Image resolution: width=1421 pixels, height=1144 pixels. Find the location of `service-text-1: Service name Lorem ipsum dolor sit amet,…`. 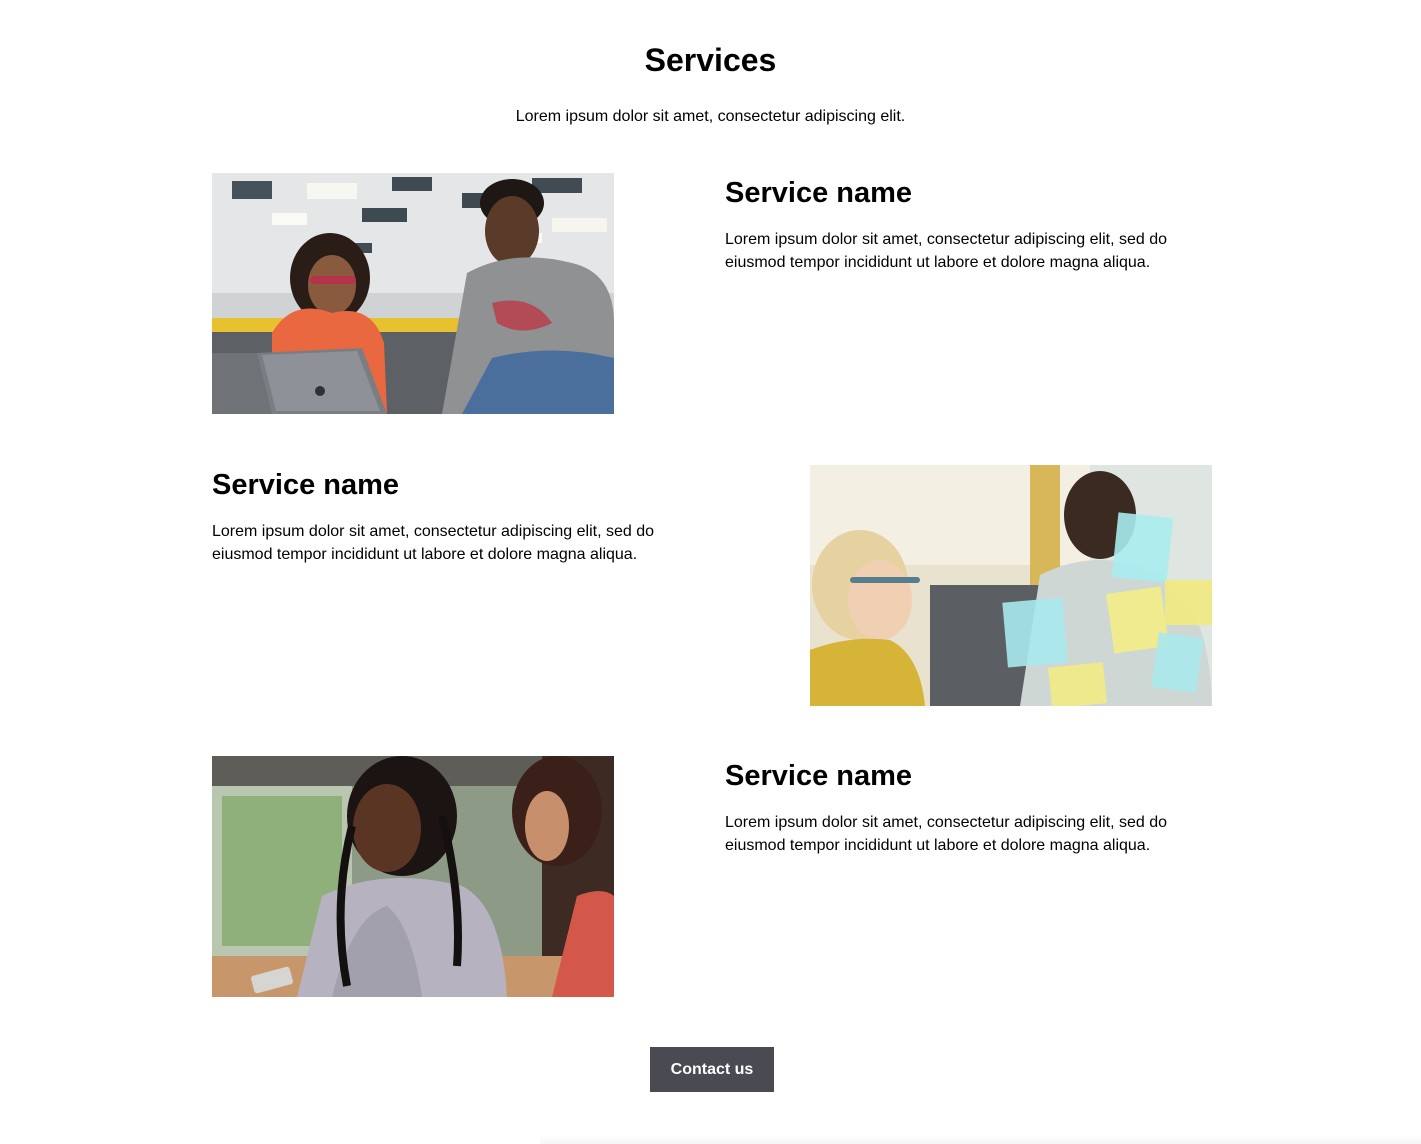

service-text-1: Service name Lorem ipsum dolor sit amet,… is located at coordinates (960, 223).